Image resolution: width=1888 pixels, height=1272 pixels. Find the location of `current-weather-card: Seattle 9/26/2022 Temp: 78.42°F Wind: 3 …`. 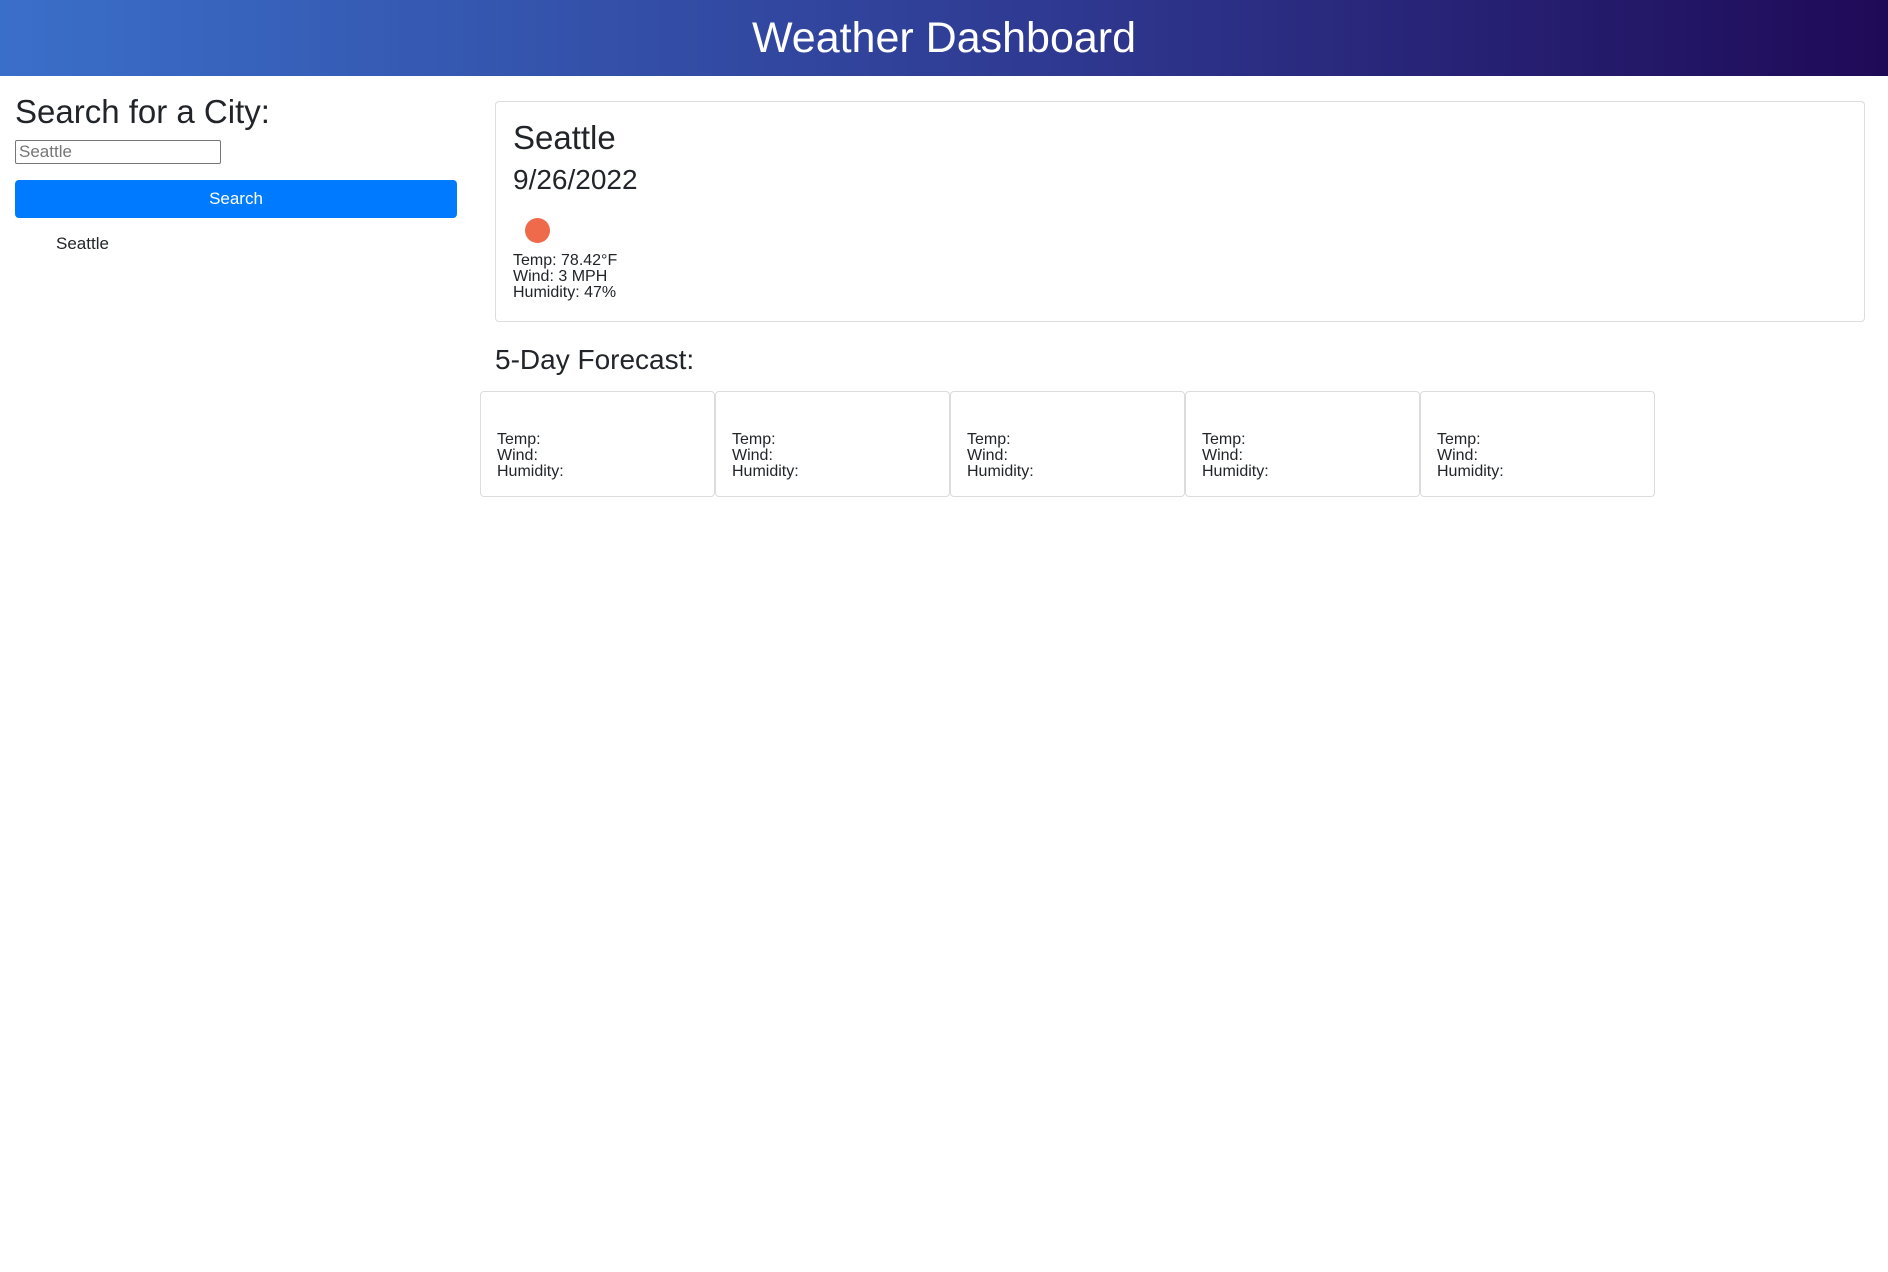

current-weather-card: Seattle 9/26/2022 Temp: 78.42°F Wind: 3 … is located at coordinates (1180, 211).